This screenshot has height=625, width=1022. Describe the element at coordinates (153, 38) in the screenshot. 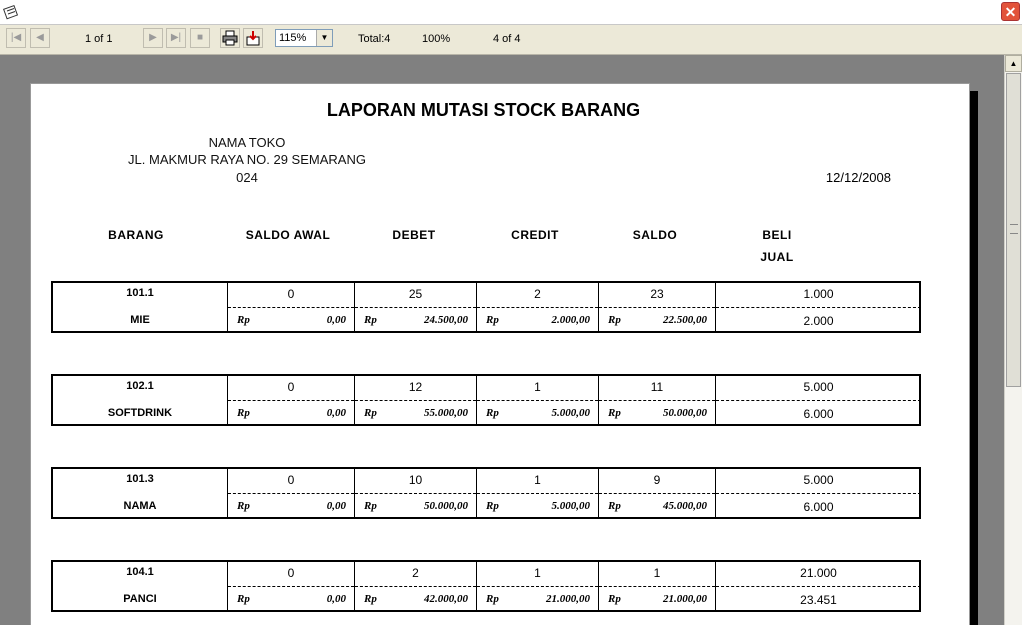

I see `next-page-button: ▶` at that location.